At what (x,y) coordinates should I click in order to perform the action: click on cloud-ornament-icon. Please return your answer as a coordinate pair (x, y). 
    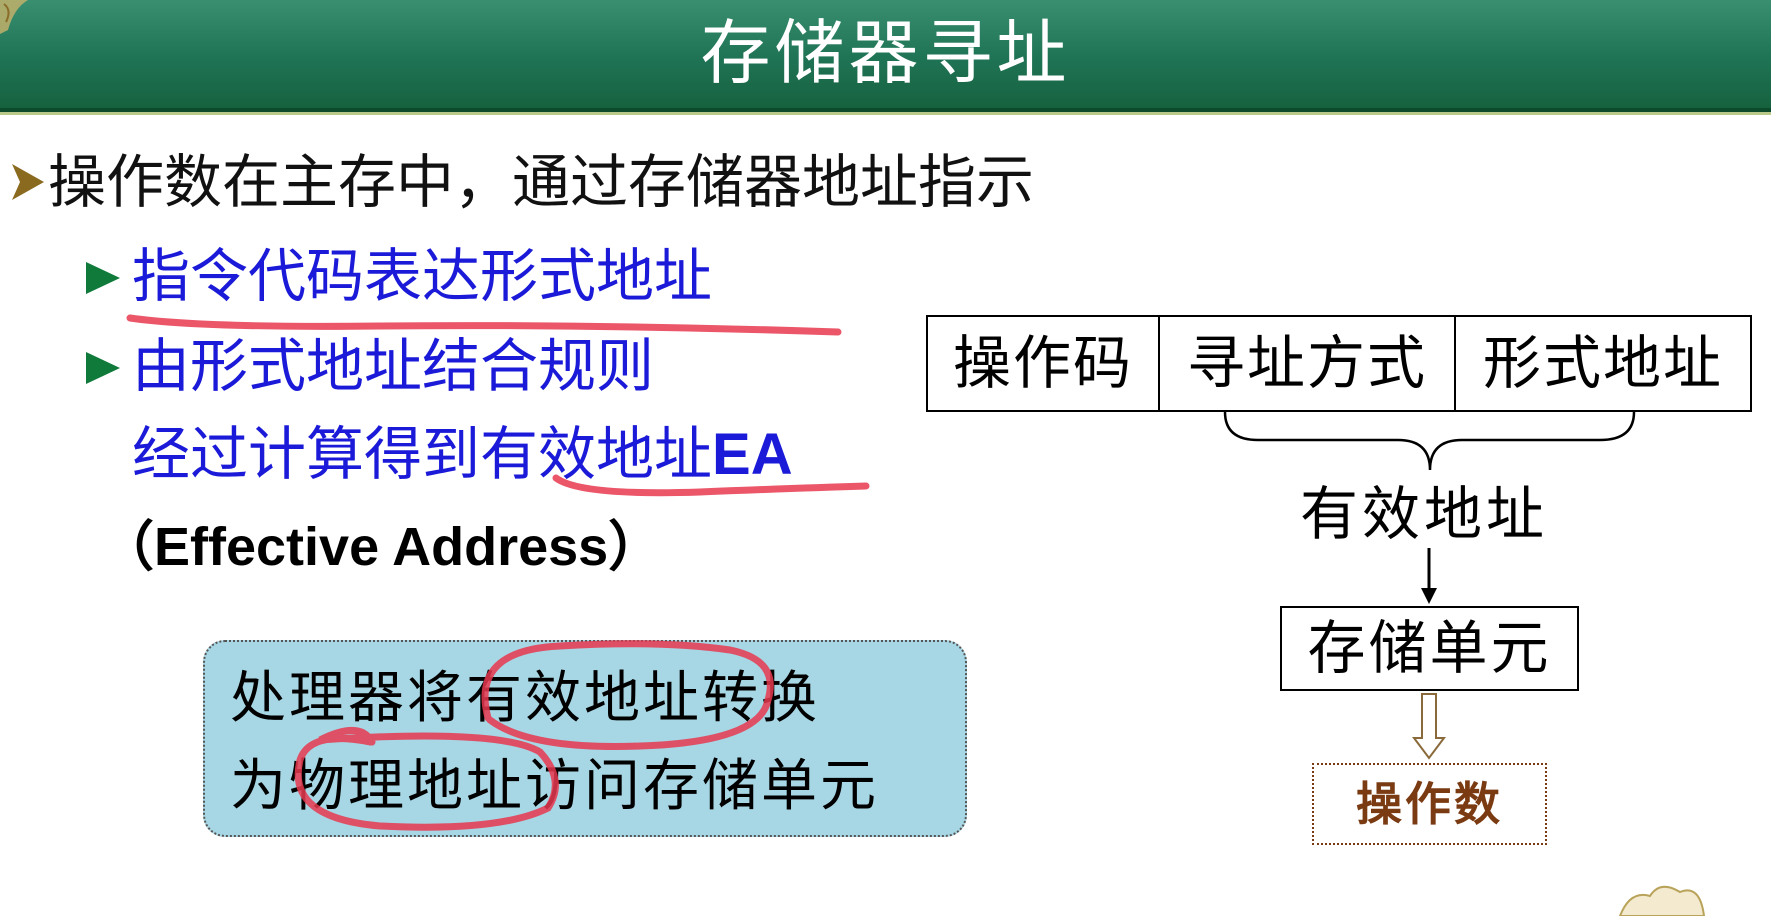
    Looking at the image, I should click on (1662, 900).